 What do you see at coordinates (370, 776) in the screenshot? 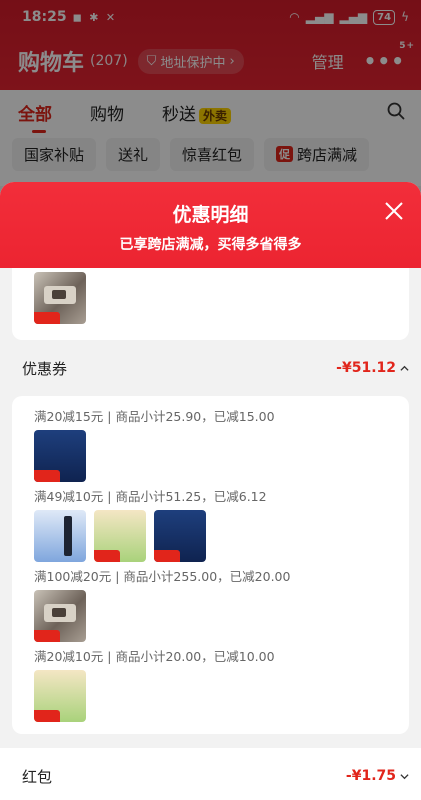
I see `redpacket-amount: -¥1.75` at bounding box center [370, 776].